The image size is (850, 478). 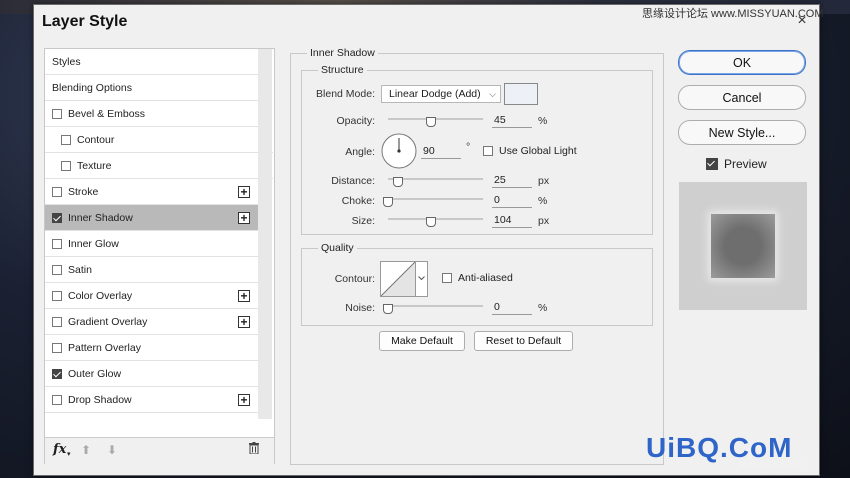 What do you see at coordinates (360, 152) in the screenshot?
I see `angle-label: Angle:` at bounding box center [360, 152].